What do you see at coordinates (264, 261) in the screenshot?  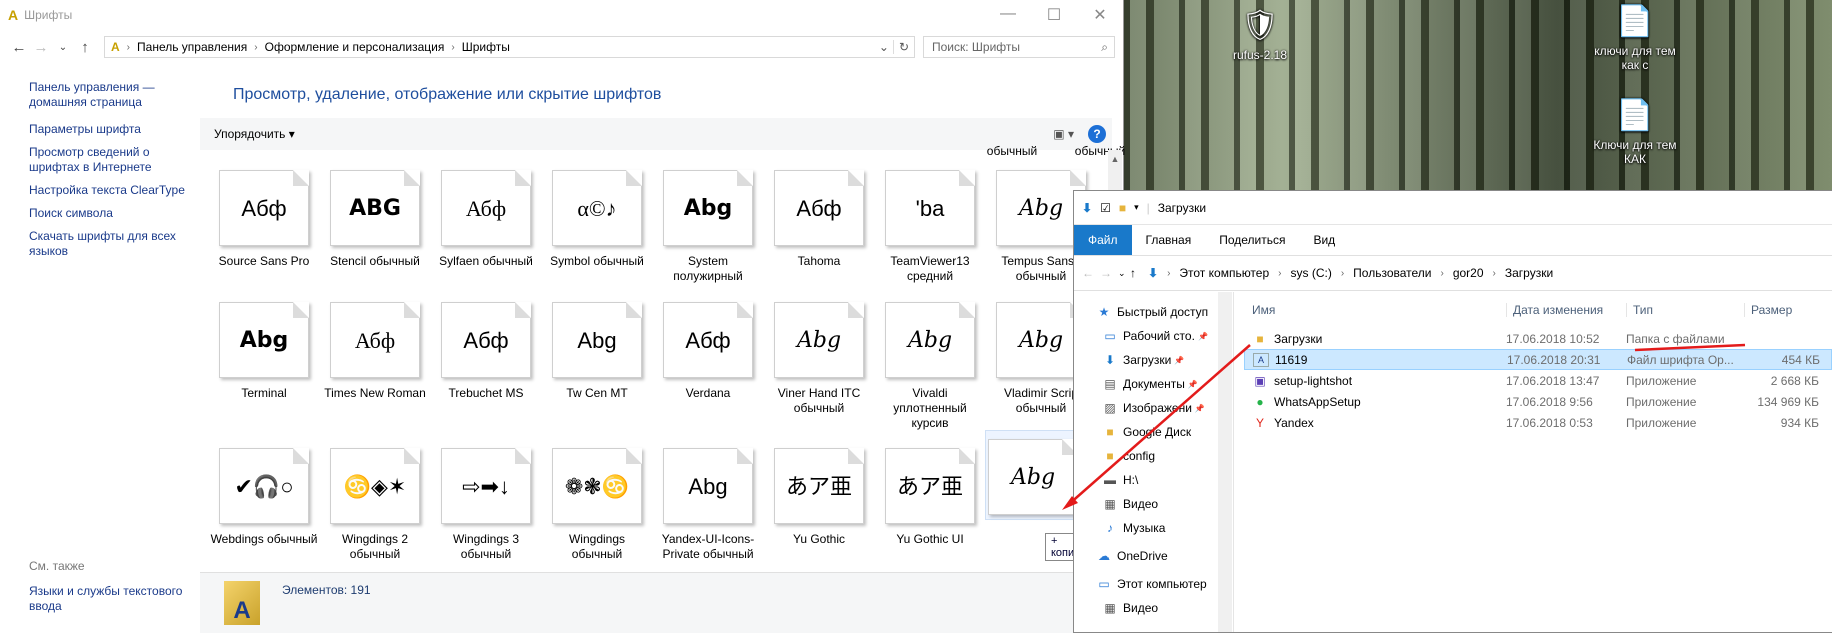 I see `font-tile-label: Source Sans Pro` at bounding box center [264, 261].